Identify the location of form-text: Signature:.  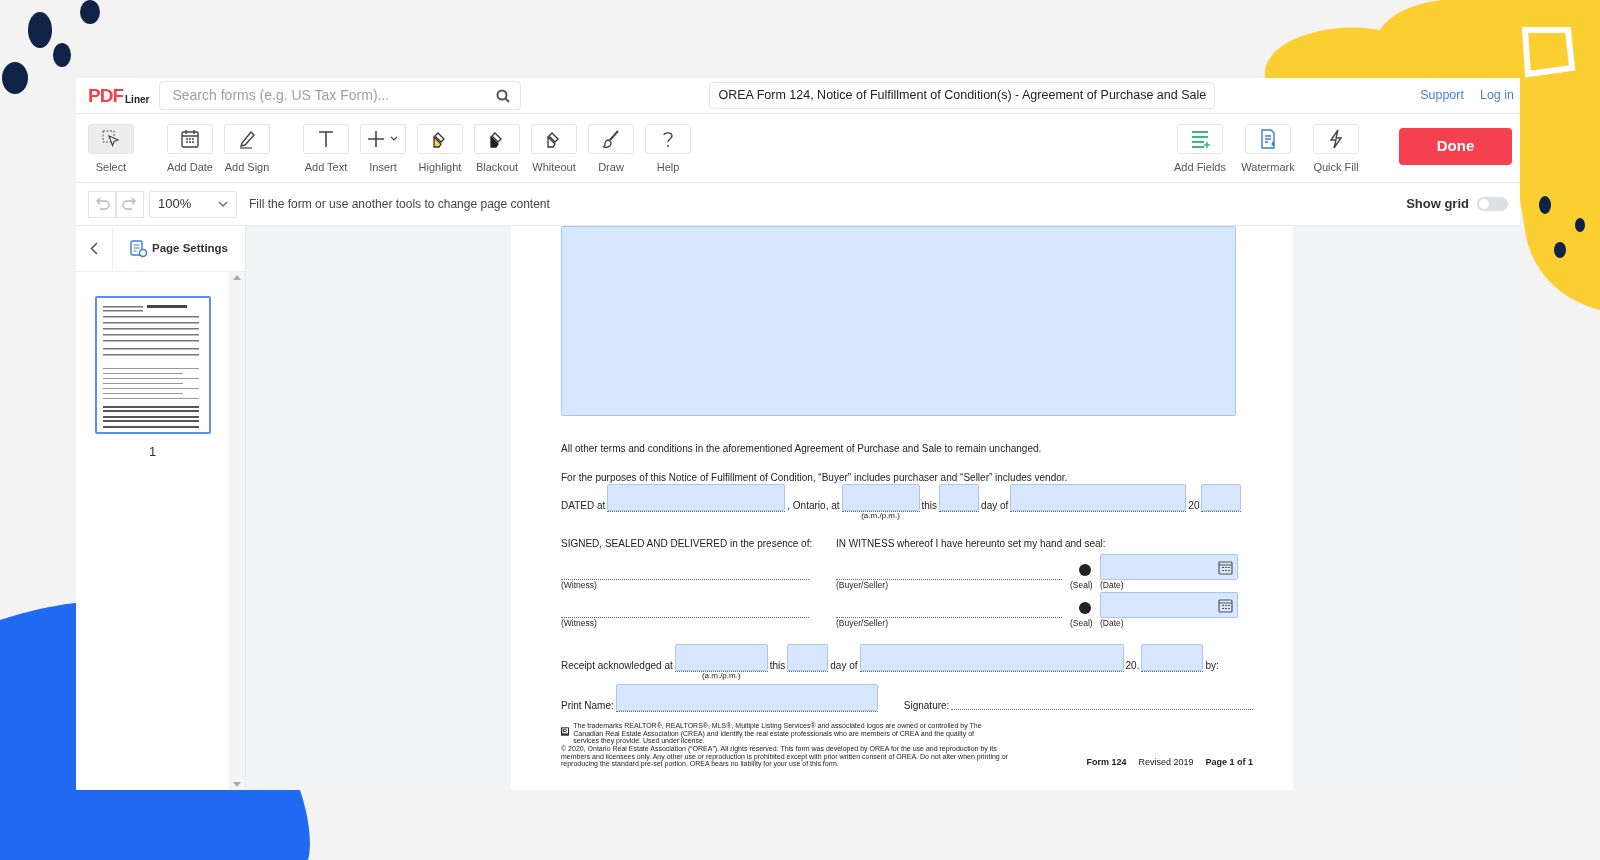
(926, 706).